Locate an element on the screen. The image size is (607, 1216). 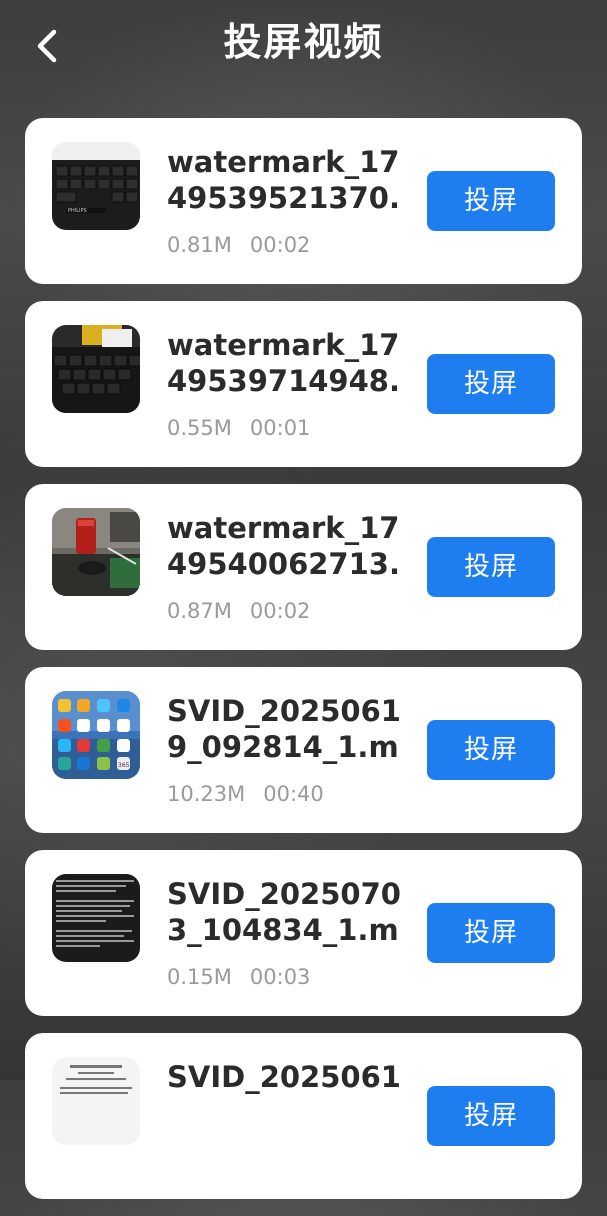
video-thumbnail: 365 is located at coordinates (96, 735).